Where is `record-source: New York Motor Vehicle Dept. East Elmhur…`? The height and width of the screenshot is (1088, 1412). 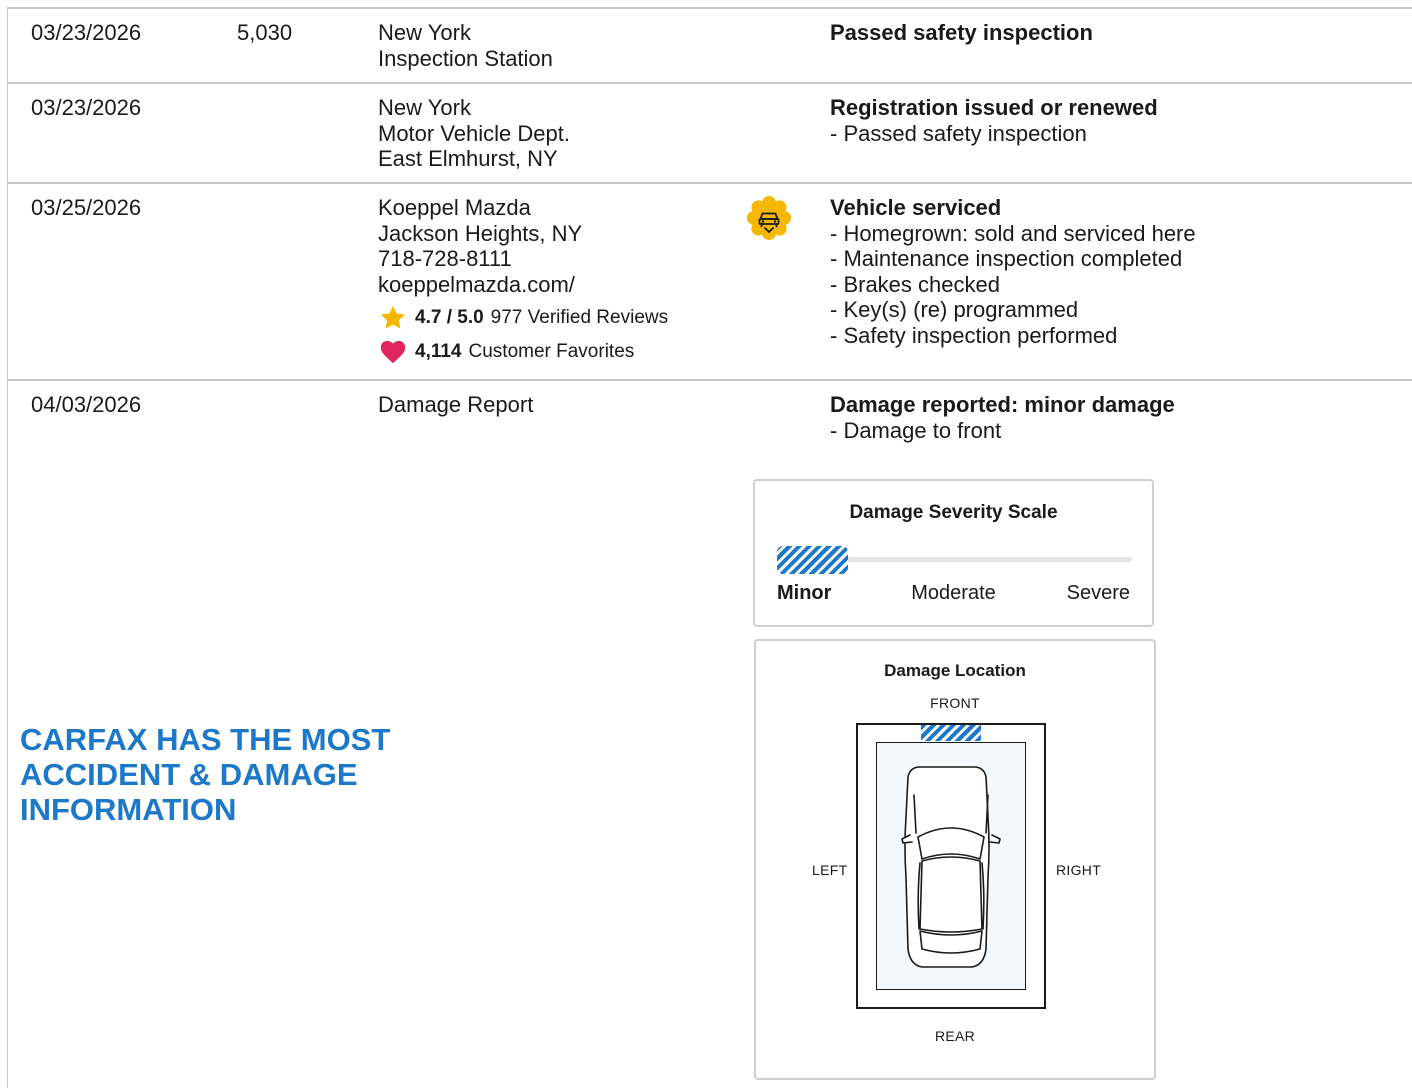
record-source: New York Motor Vehicle Dept. East Elmhur… is located at coordinates (553, 133).